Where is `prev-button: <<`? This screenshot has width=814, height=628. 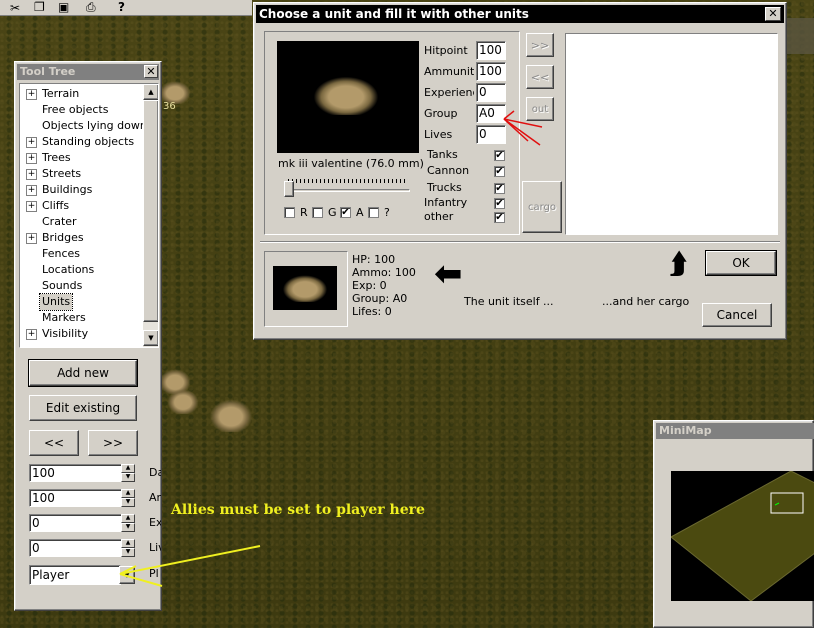 prev-button: << is located at coordinates (54, 443).